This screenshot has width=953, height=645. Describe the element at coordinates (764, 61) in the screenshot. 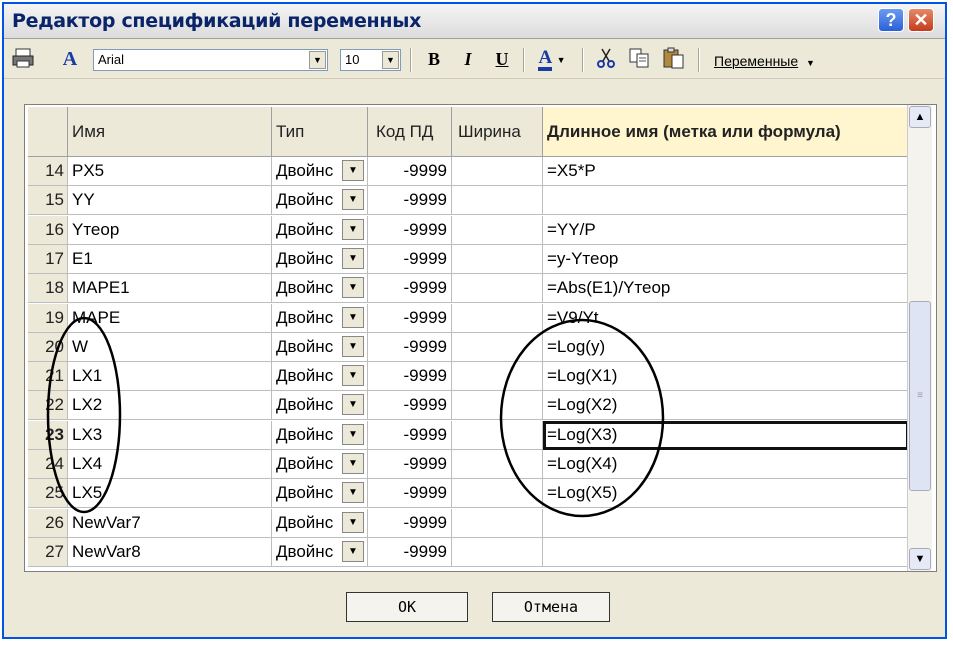

I see `variables-menu: Переменные ▼` at that location.